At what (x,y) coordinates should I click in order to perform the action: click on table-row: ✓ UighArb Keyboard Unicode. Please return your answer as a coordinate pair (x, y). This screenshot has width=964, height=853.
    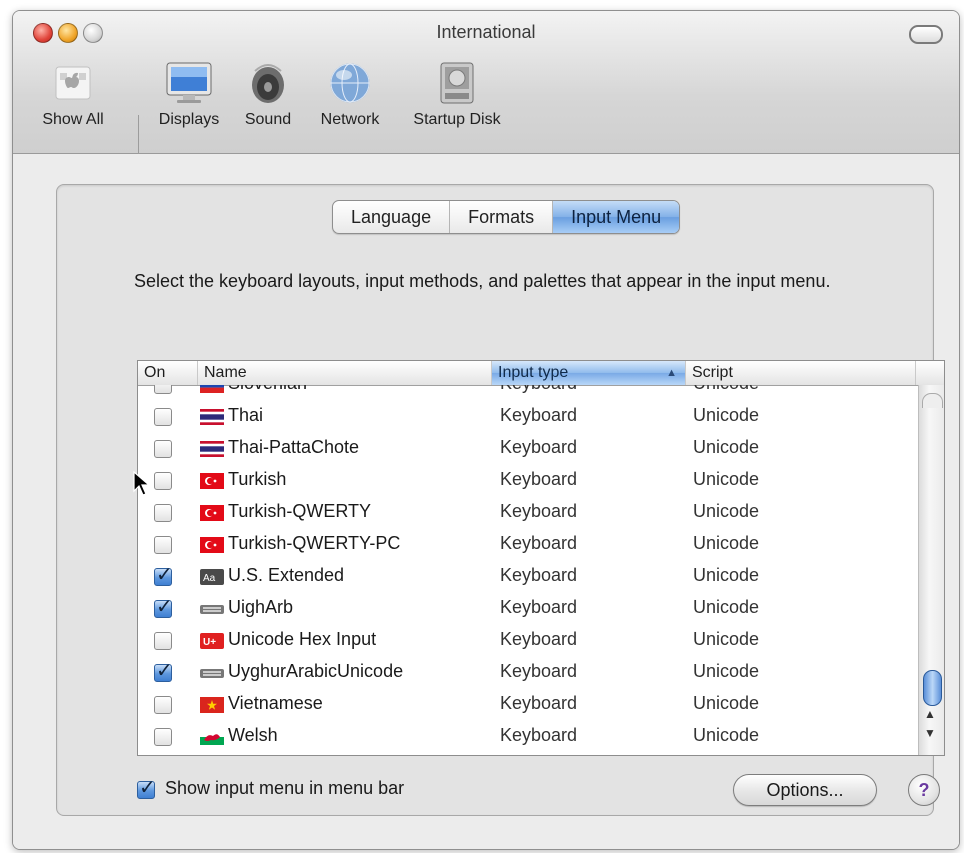
    Looking at the image, I should click on (528, 609).